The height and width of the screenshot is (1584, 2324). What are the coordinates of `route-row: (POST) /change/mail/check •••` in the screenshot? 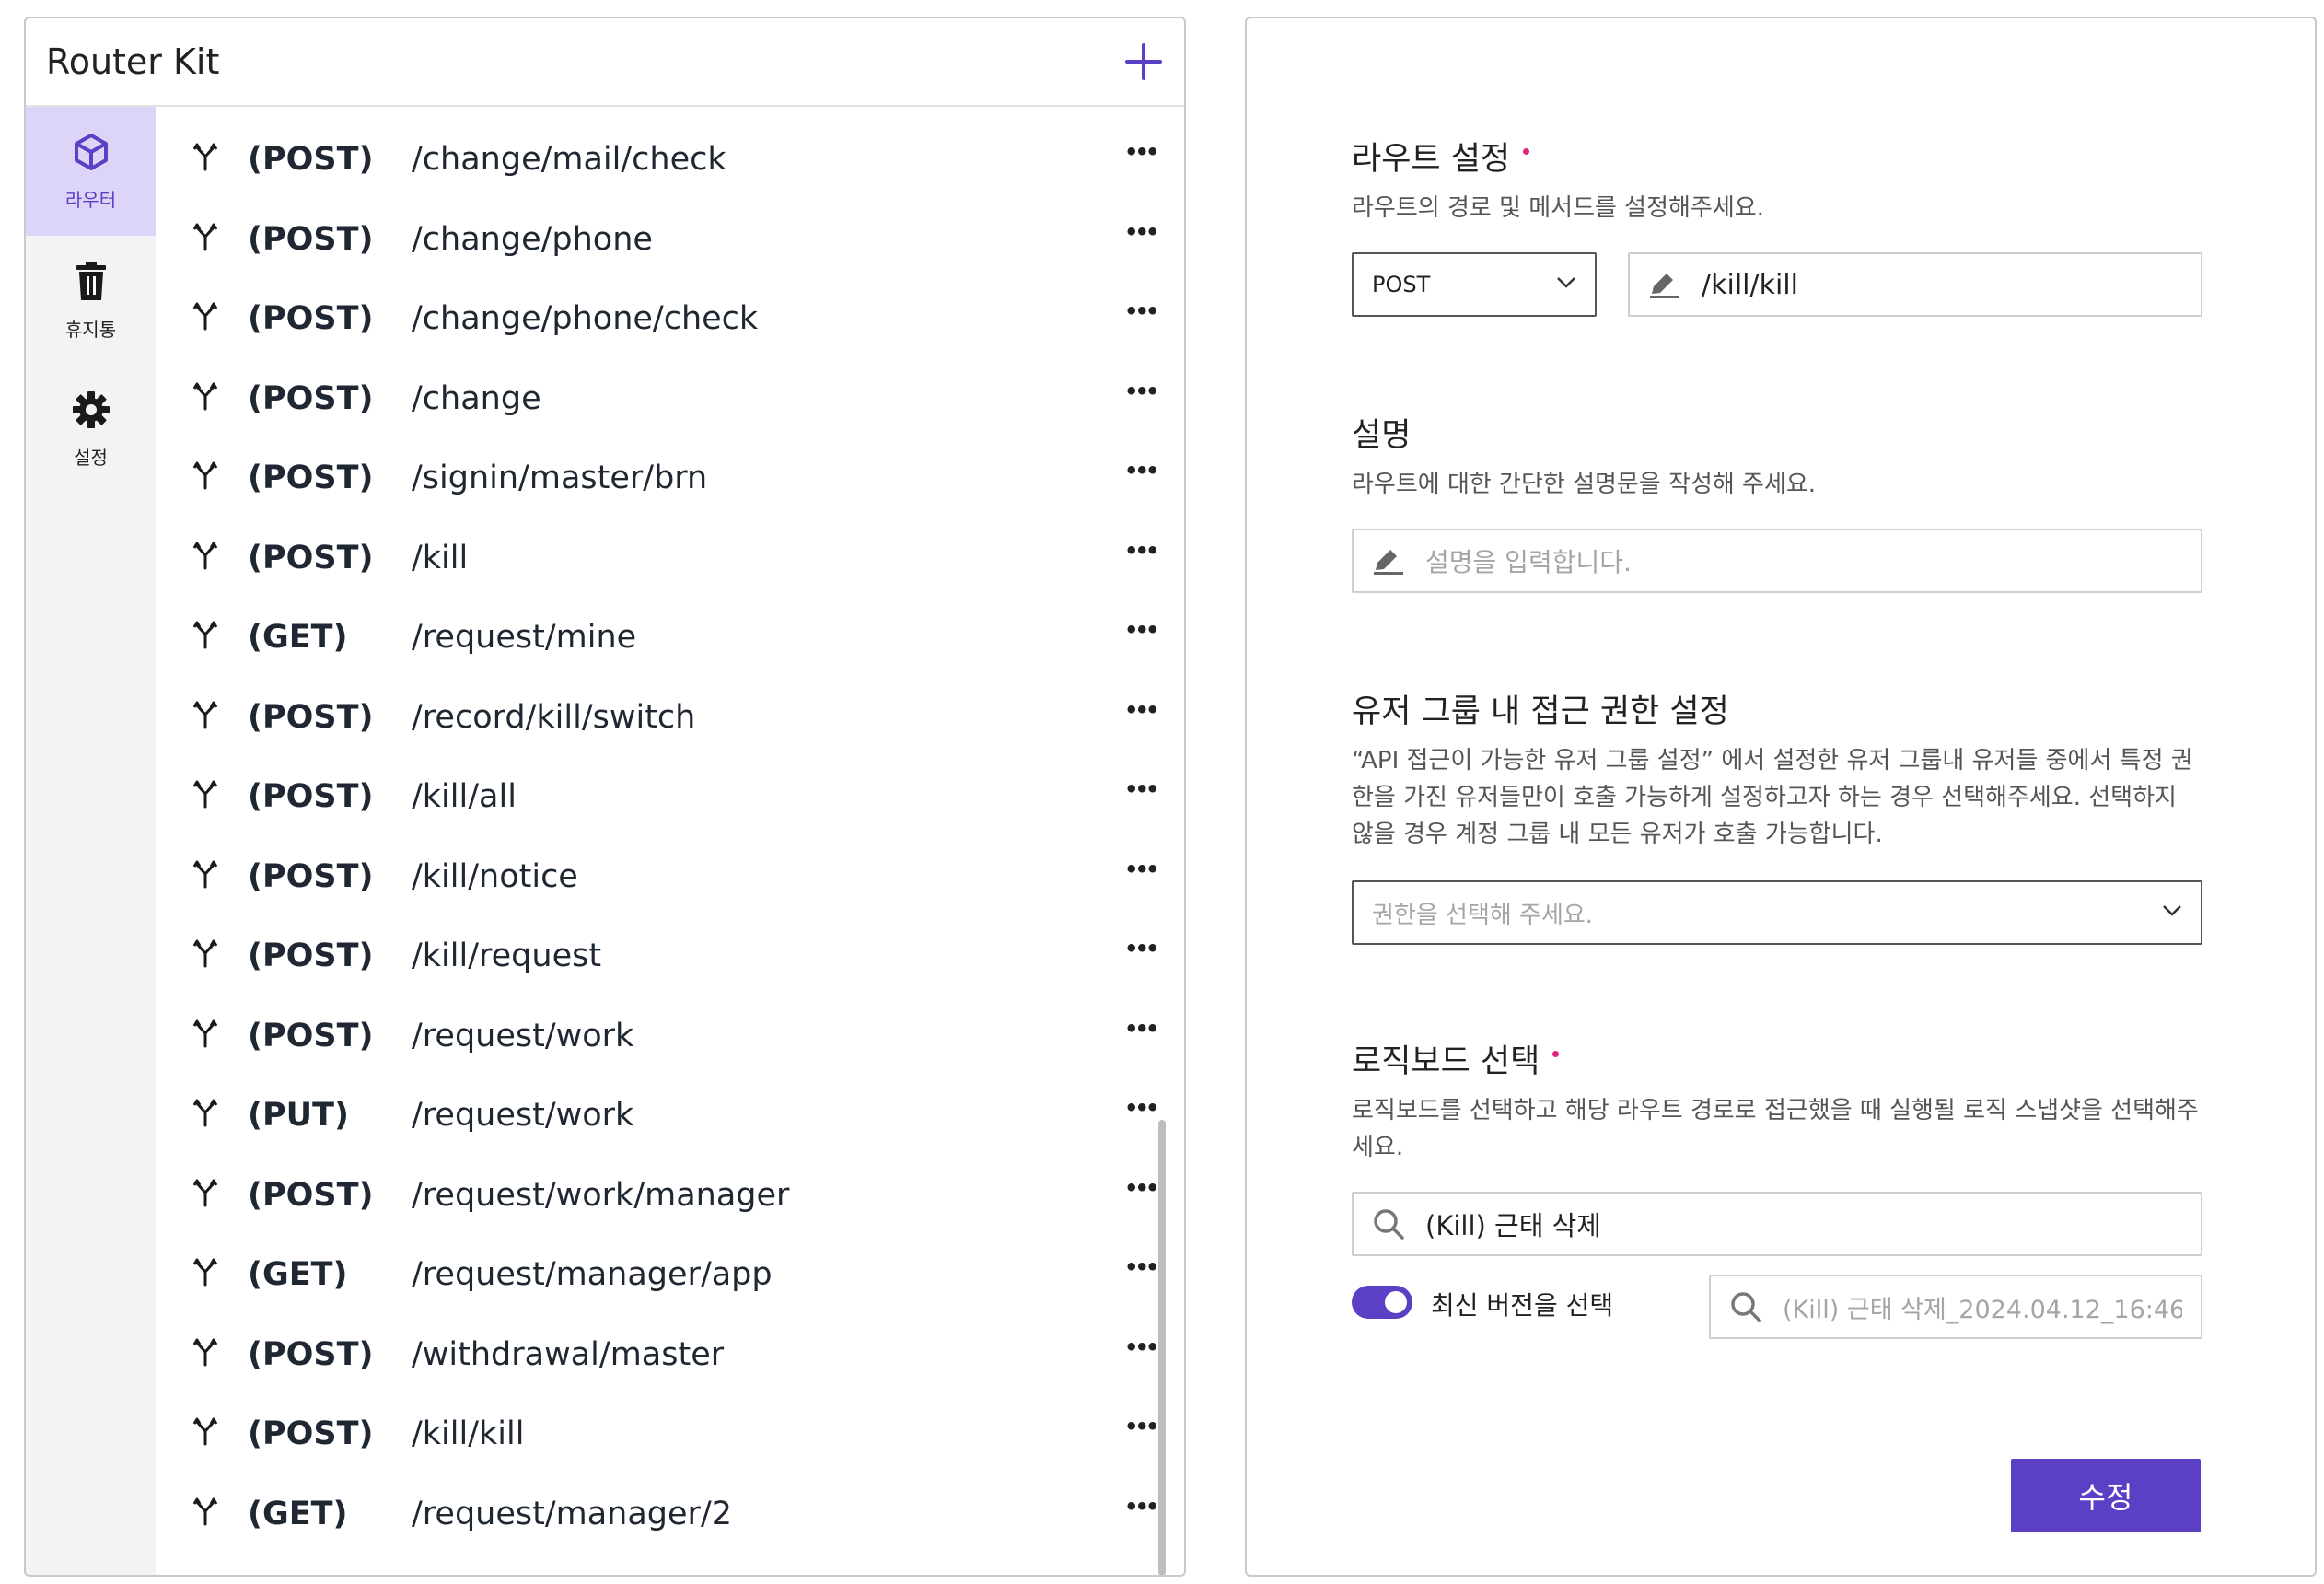 It's located at (670, 160).